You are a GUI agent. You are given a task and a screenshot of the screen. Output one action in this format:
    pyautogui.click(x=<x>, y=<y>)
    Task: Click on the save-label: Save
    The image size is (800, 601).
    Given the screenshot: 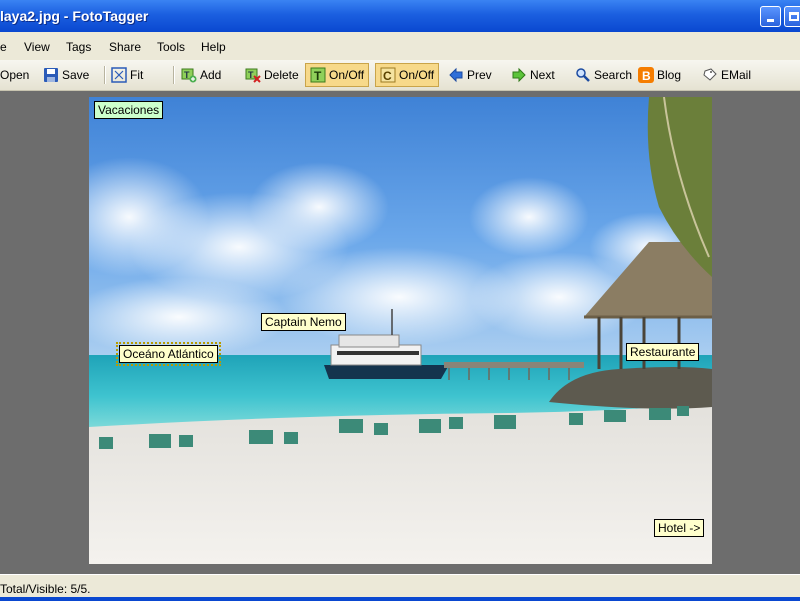 What is the action you would take?
    pyautogui.click(x=76, y=75)
    